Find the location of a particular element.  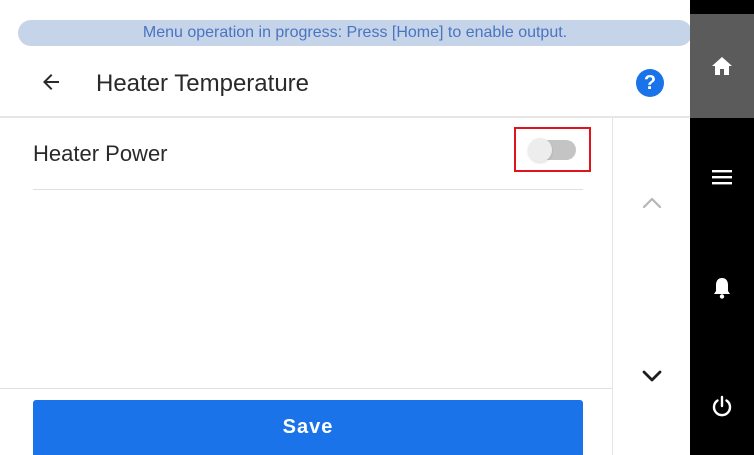

help-button: ? is located at coordinates (650, 83).